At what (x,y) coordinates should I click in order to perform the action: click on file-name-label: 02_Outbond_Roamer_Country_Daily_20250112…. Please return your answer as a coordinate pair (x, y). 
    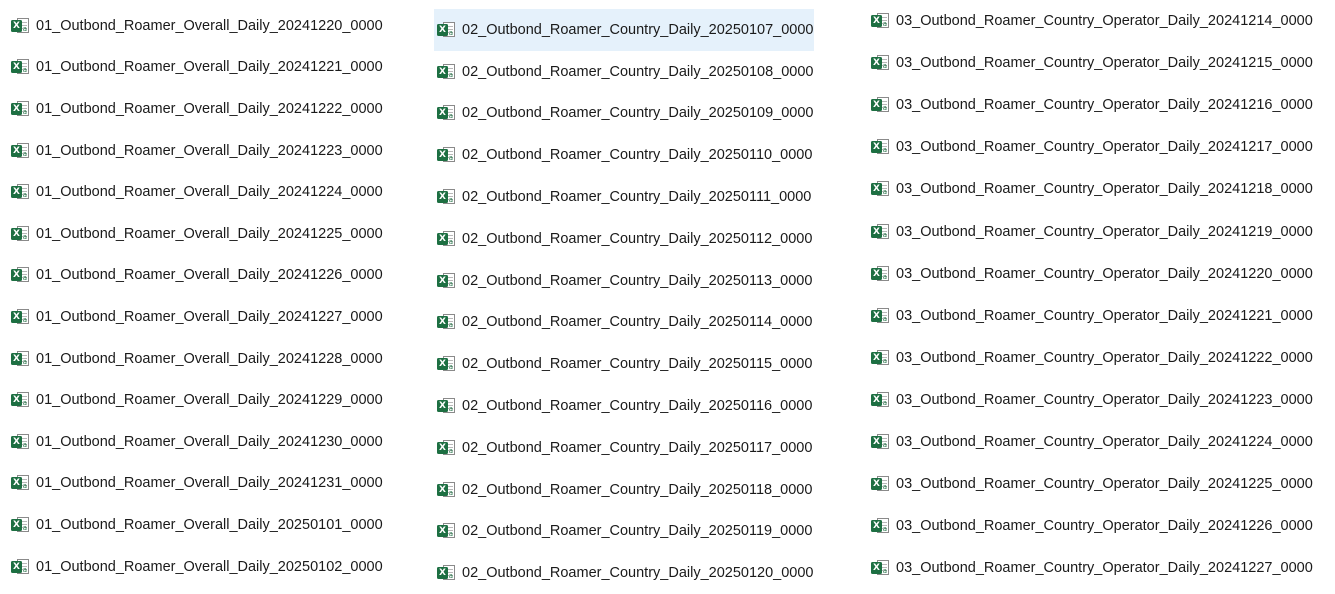
    Looking at the image, I should click on (637, 238).